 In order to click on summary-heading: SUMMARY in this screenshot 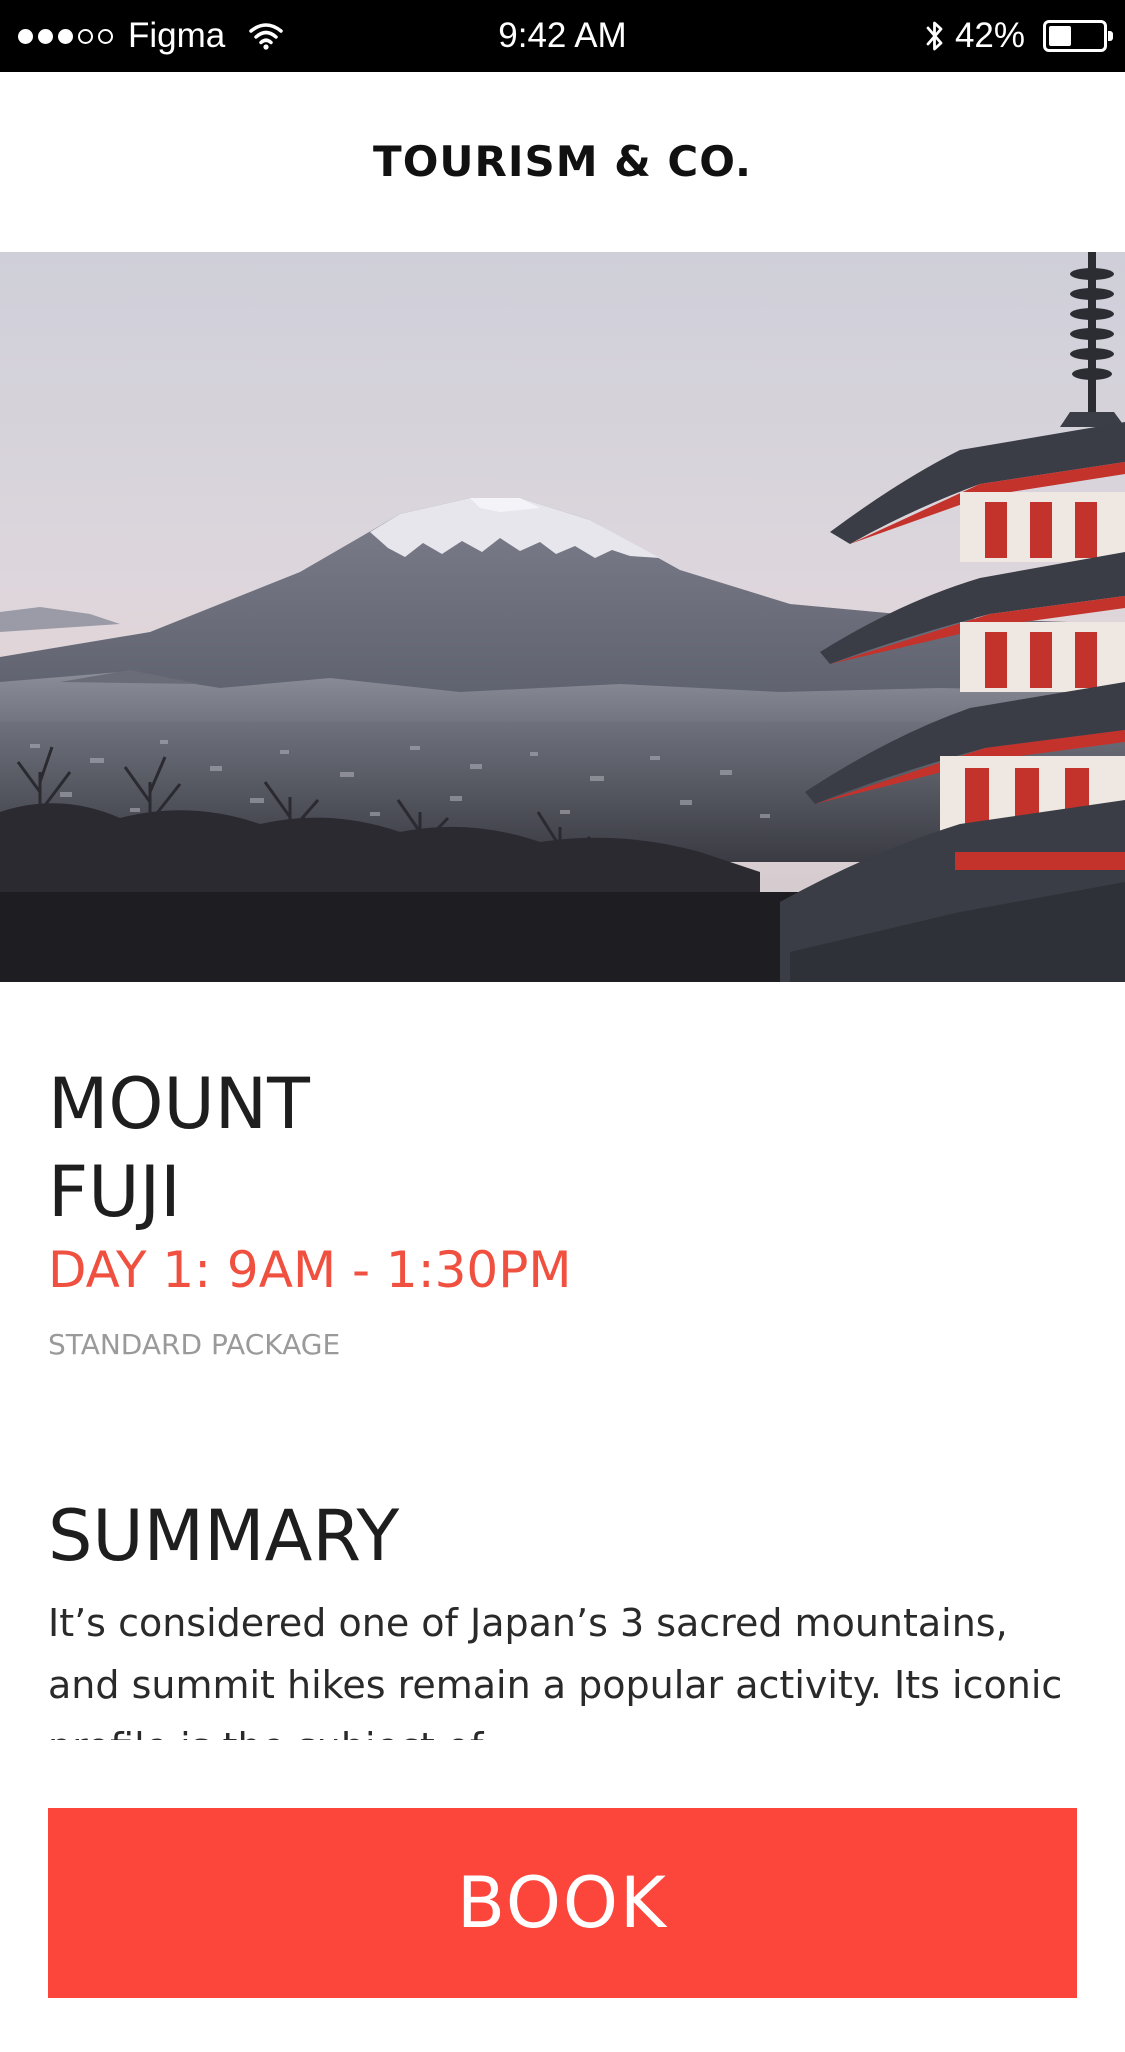, I will do `click(224, 1536)`.